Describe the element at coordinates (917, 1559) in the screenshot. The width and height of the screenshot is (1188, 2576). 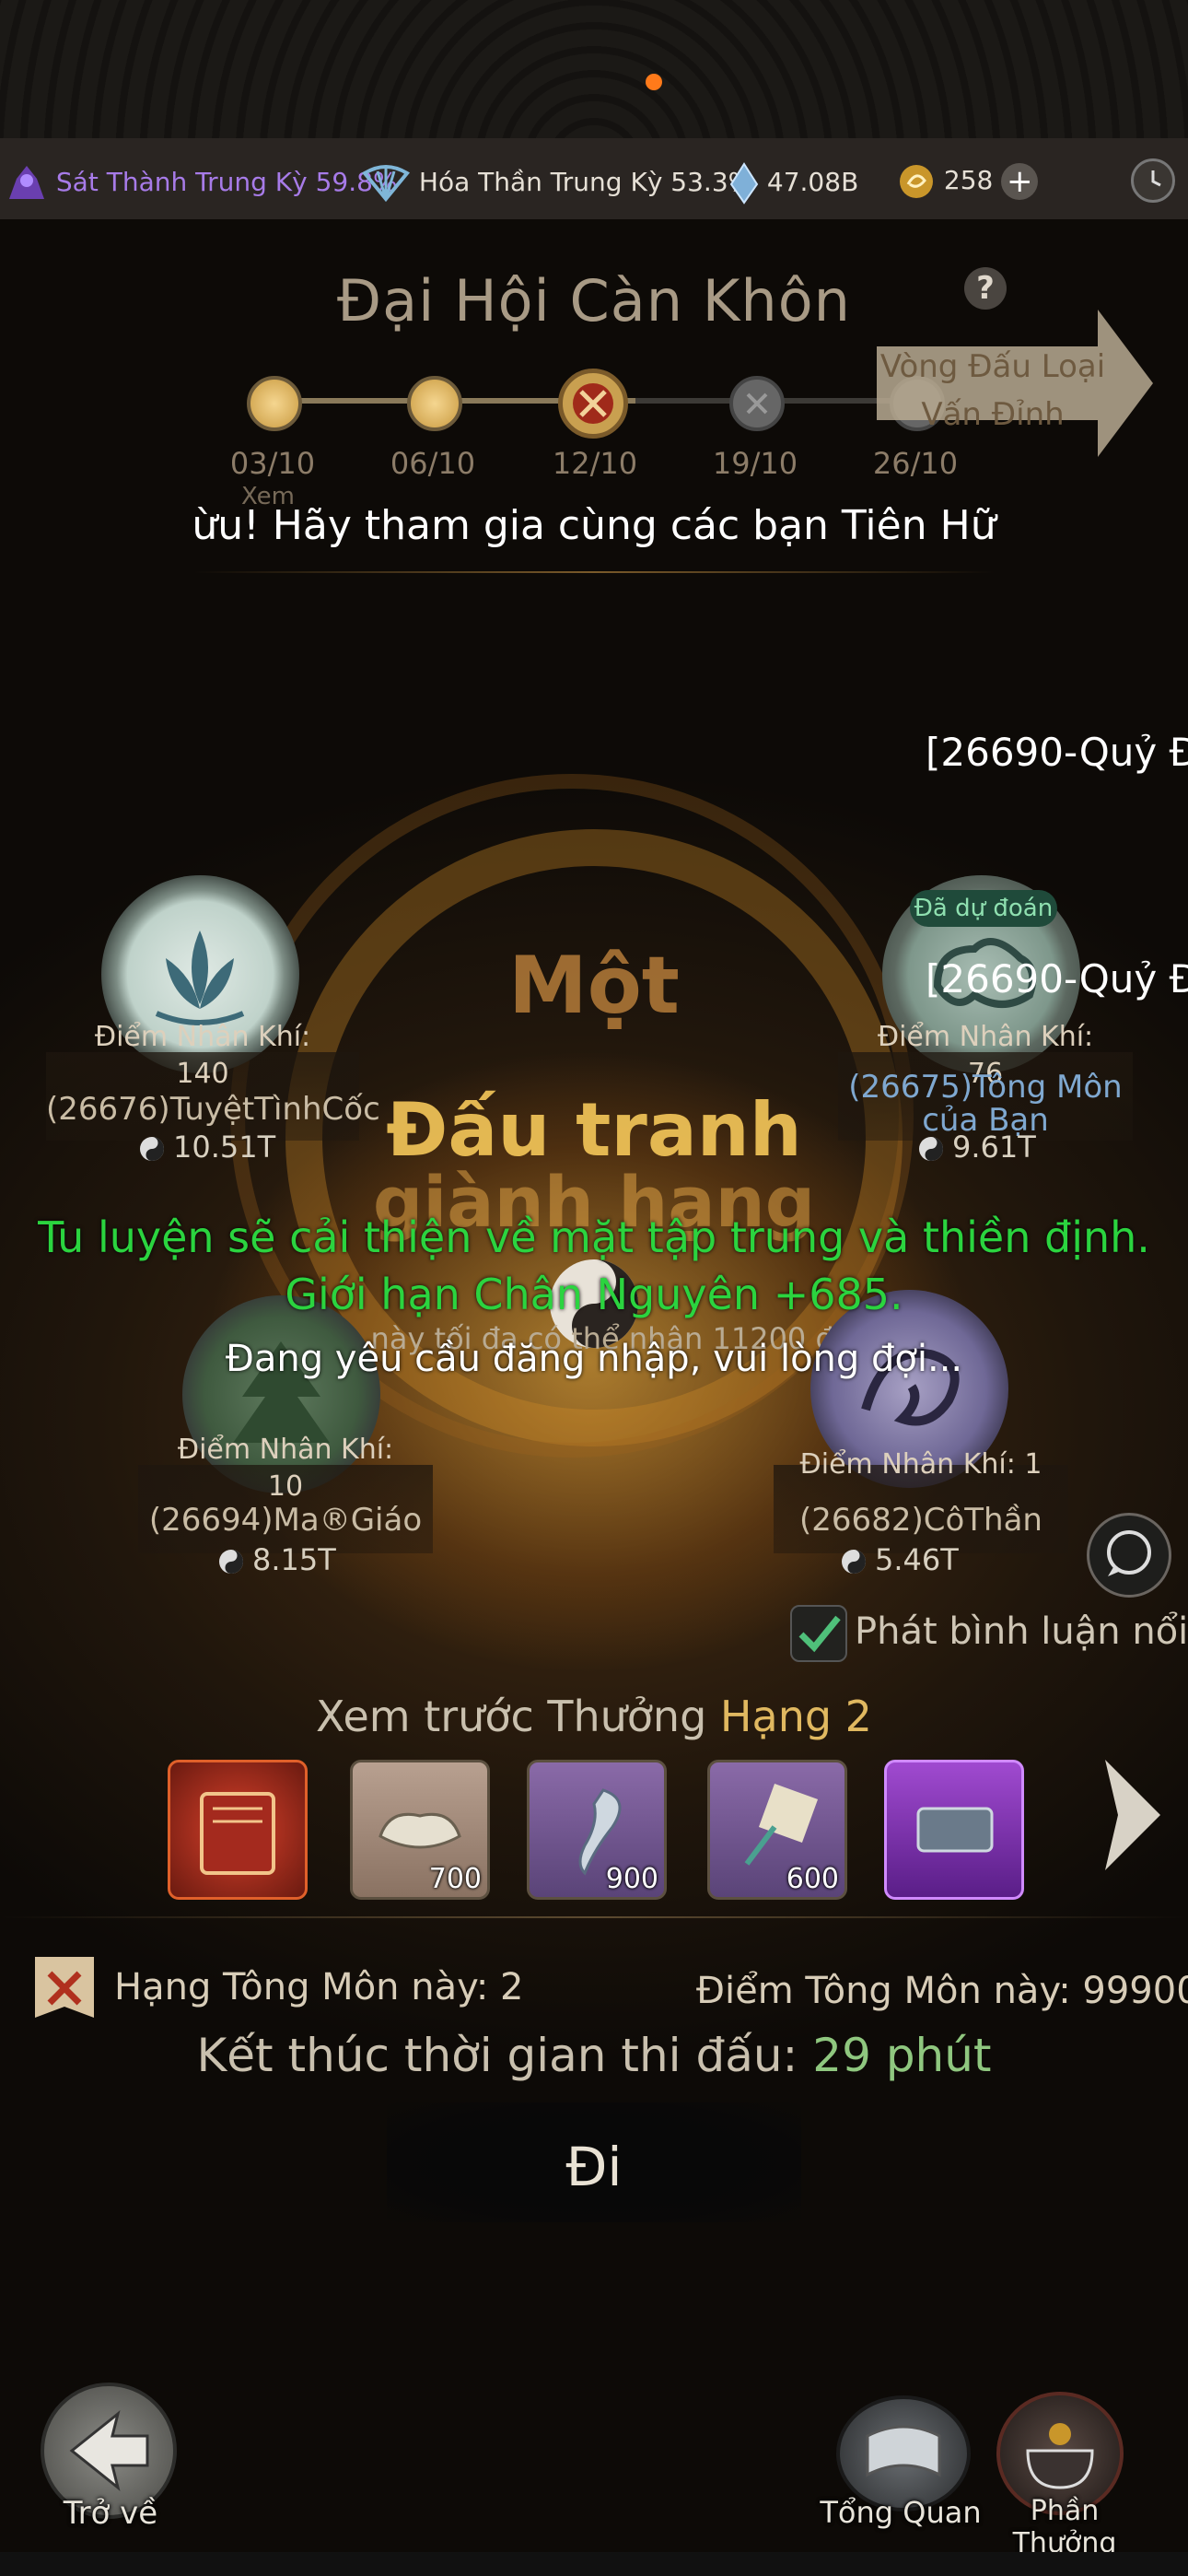
I see `sect-4-power-value: 5.46T` at that location.